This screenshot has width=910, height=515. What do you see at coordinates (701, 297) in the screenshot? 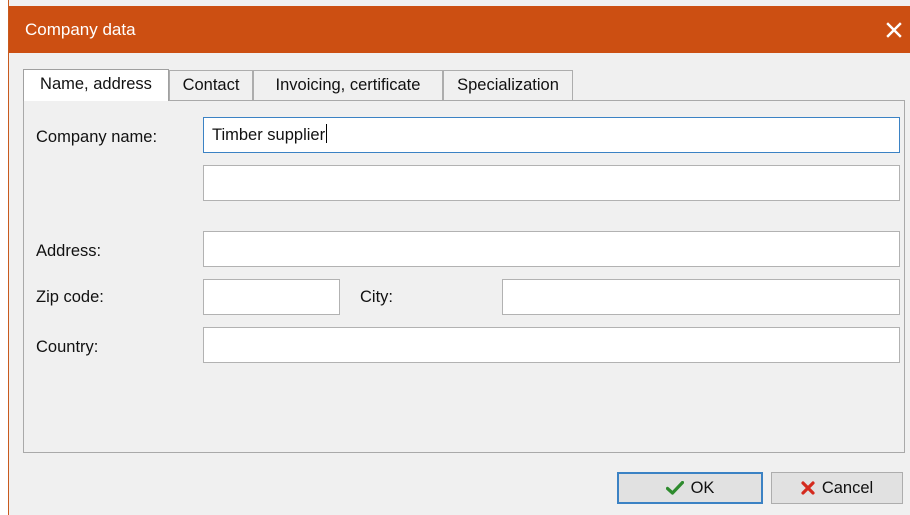
I see `city-input` at bounding box center [701, 297].